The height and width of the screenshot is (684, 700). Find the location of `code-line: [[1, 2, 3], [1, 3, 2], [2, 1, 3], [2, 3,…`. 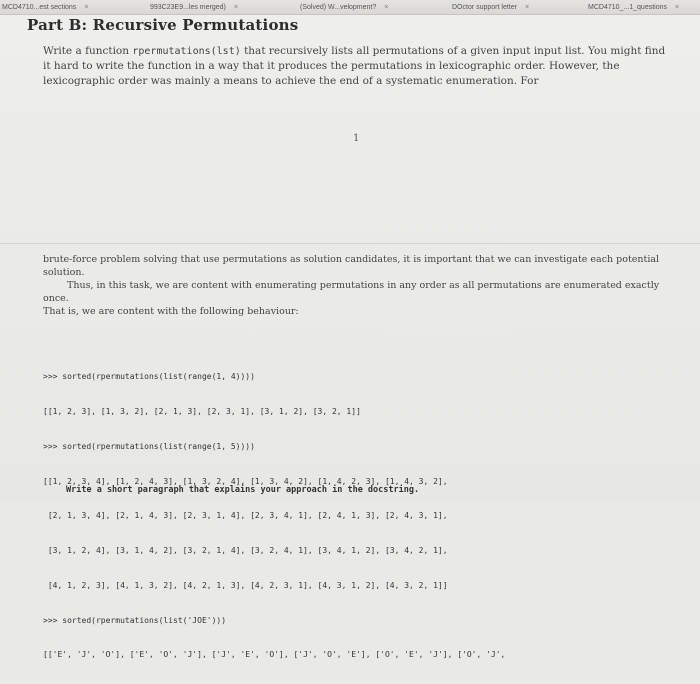

code-line: [[1, 2, 3], [1, 3, 2], [2, 1, 3], [2, 3,… is located at coordinates (202, 411).